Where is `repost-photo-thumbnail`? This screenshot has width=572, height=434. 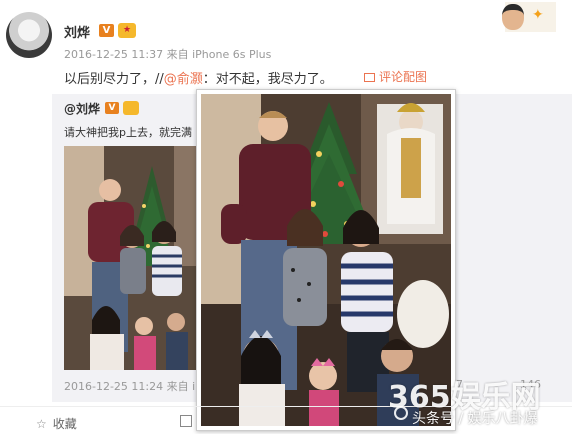 repost-photo-thumbnail is located at coordinates (130, 258).